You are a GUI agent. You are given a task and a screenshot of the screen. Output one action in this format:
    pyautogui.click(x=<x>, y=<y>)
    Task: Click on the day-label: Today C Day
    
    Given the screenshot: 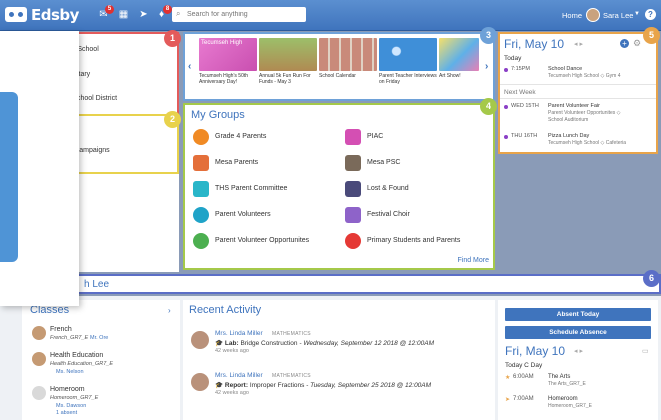 What is the action you would take?
    pyautogui.click(x=524, y=365)
    